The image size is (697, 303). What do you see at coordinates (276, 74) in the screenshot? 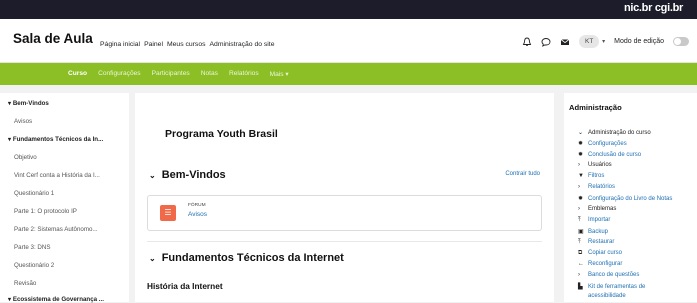
I see `tab-more-label: Mais` at bounding box center [276, 74].